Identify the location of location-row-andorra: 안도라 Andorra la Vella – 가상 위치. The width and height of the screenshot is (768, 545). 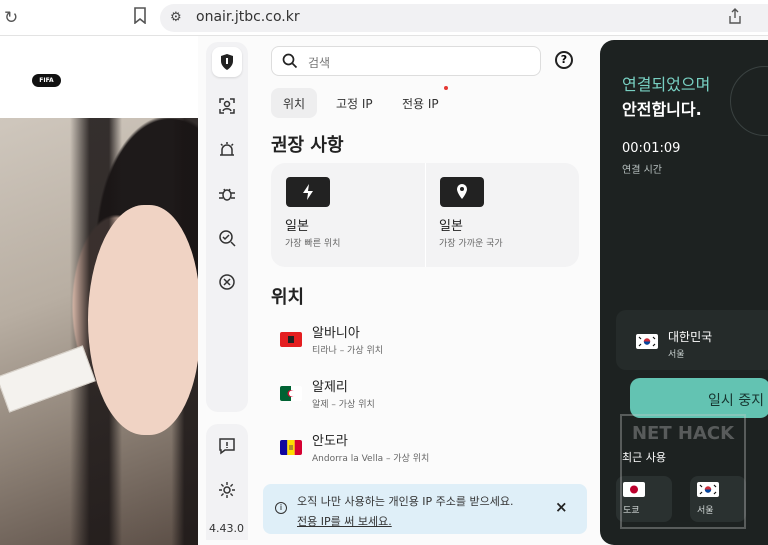
(430, 451).